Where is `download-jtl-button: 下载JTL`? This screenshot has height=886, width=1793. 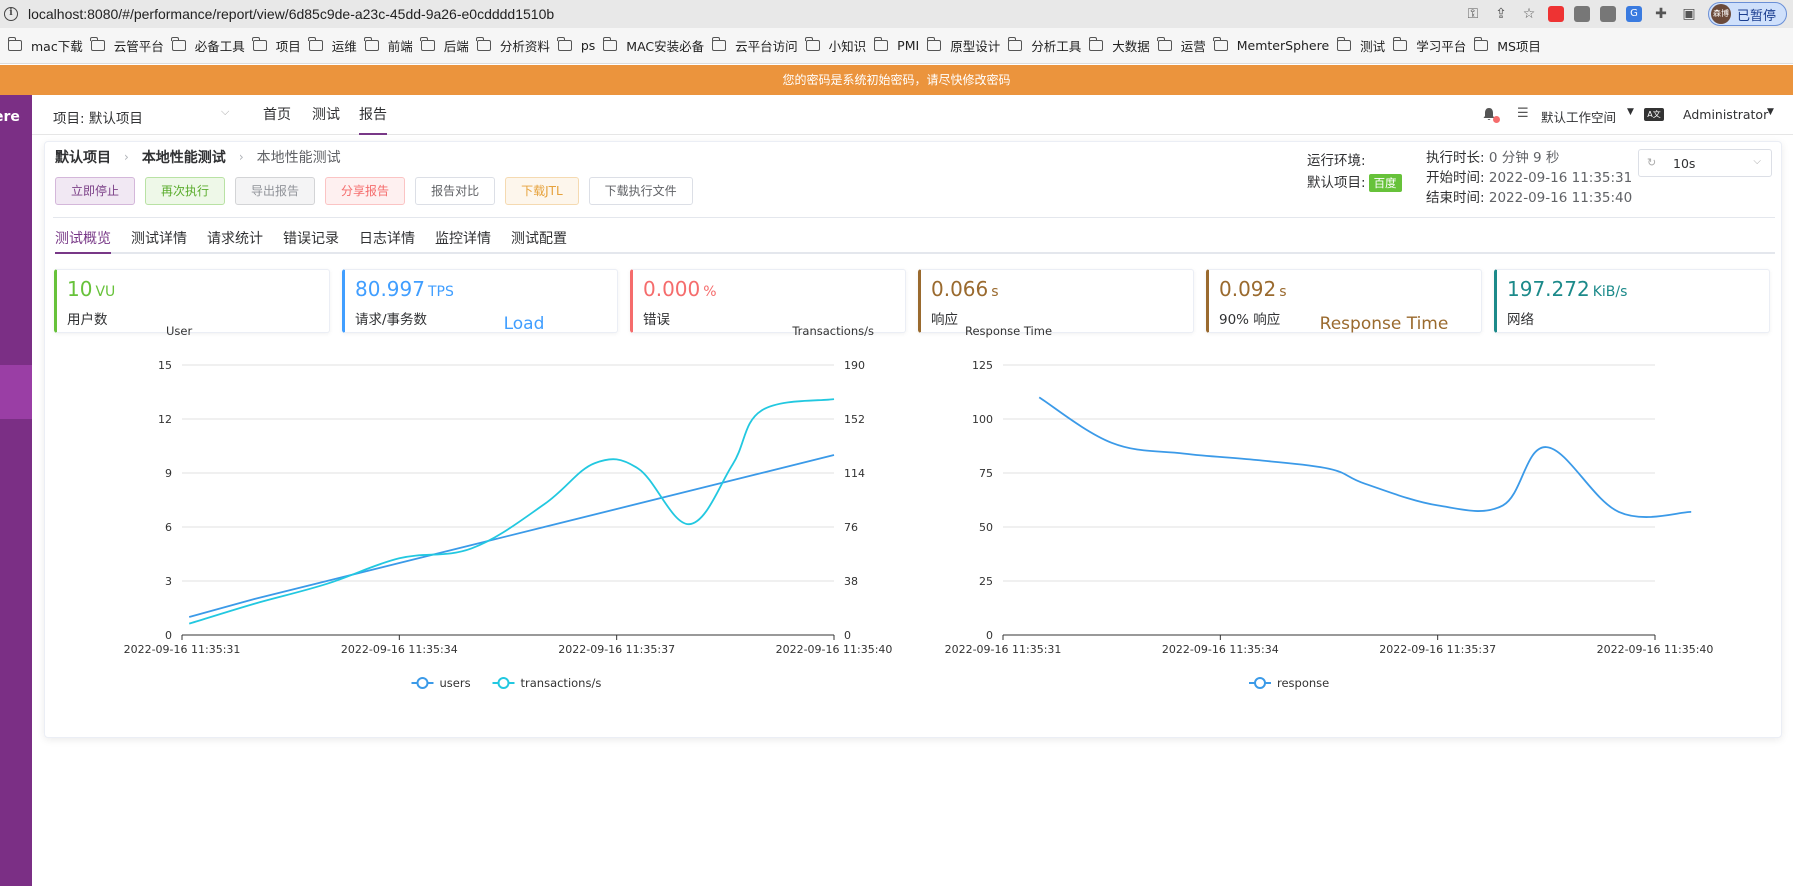
download-jtl-button: 下载JTL is located at coordinates (542, 191).